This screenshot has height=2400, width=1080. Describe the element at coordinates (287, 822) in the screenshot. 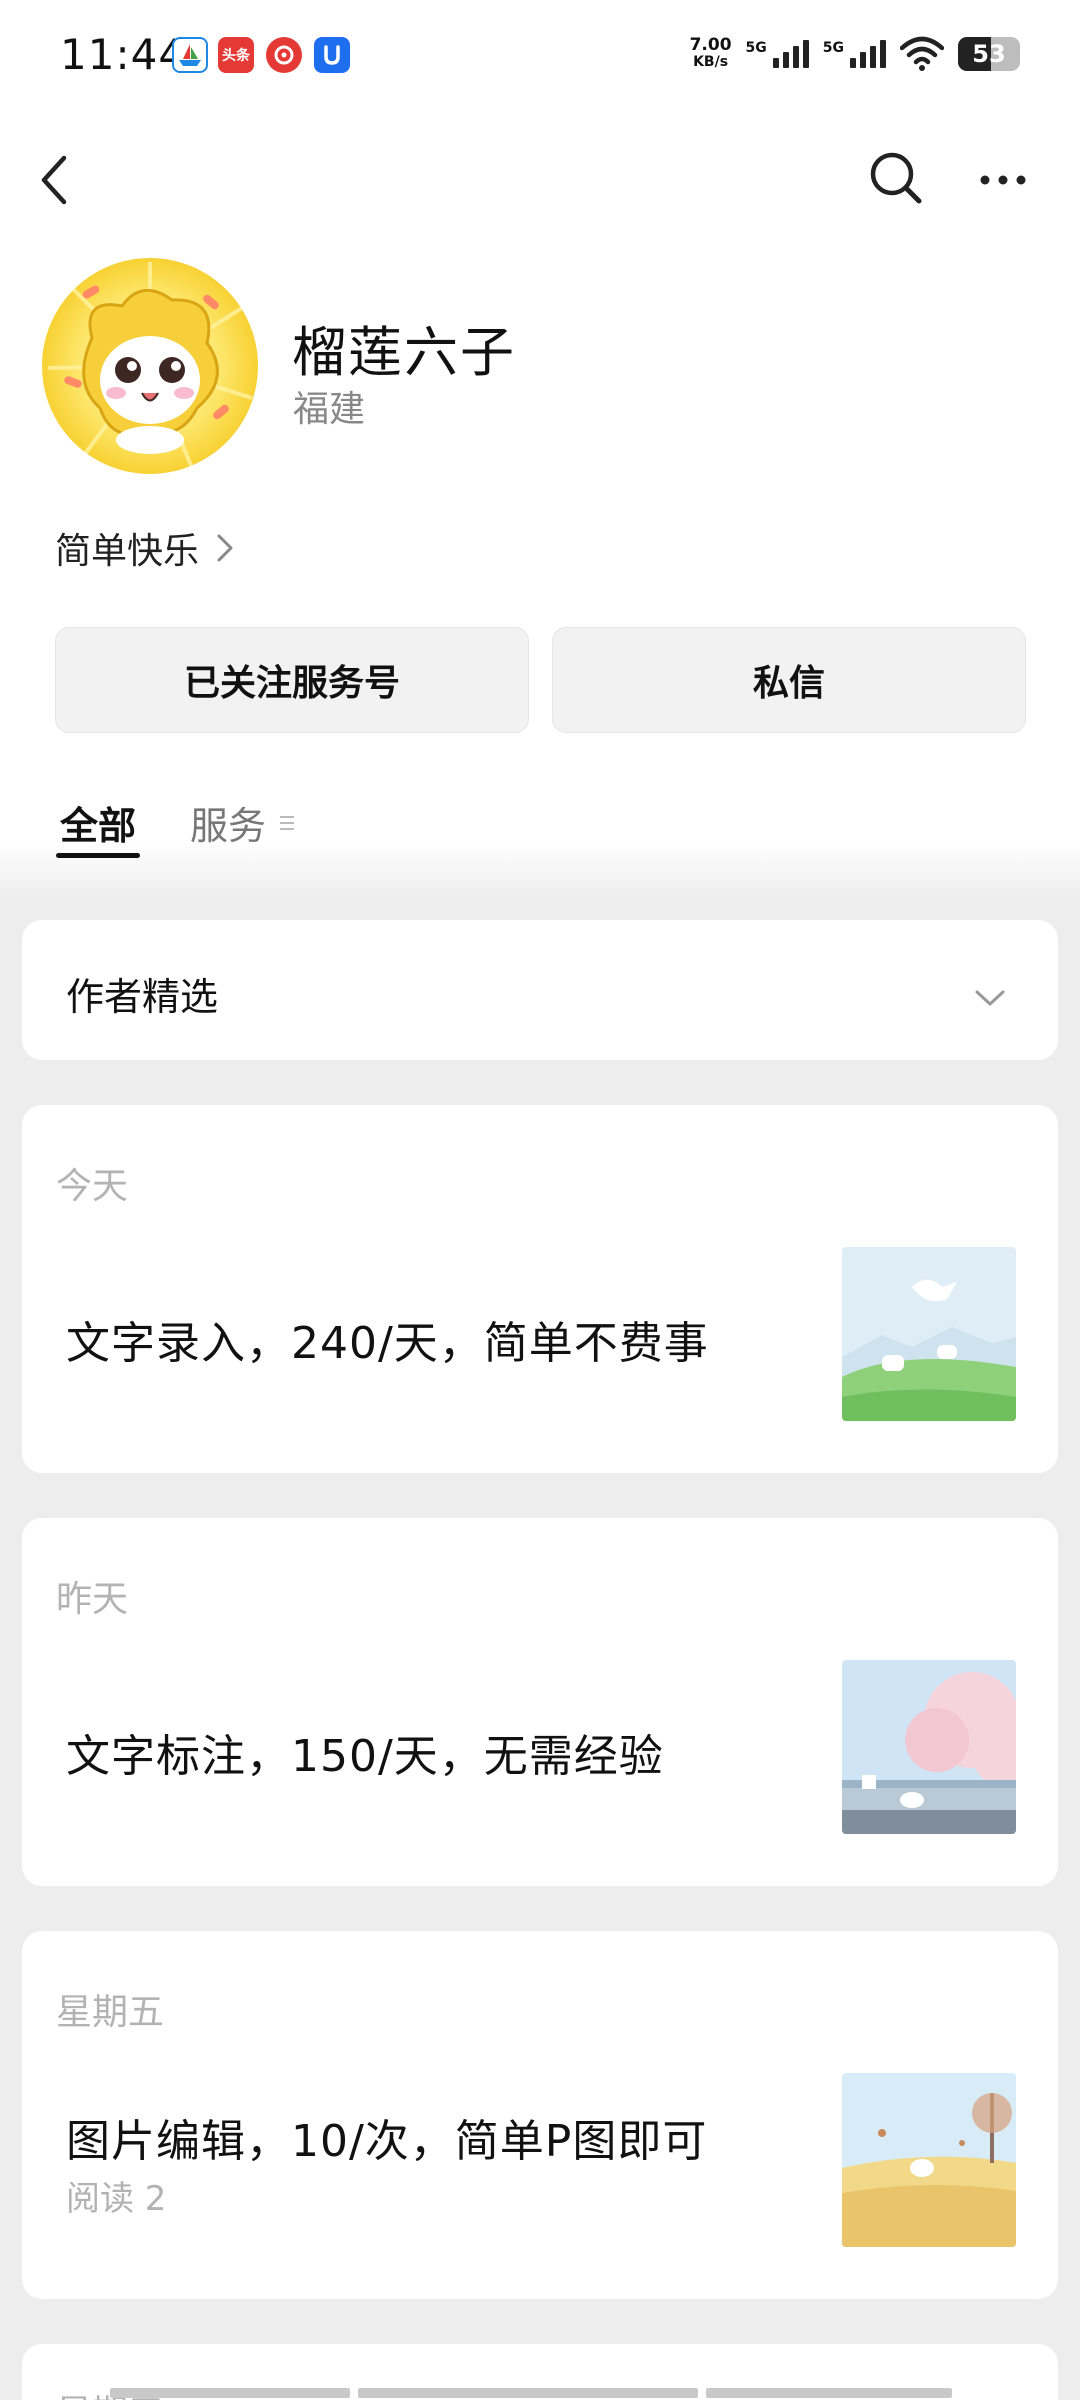

I see `menu-lines-icon` at that location.